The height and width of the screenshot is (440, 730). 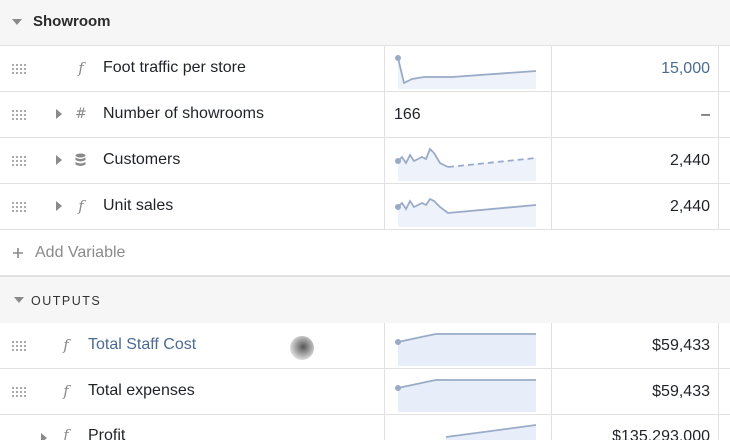 I want to click on variable-row-number-of-showrooms: # Number of showrooms 166 –, so click(x=365, y=115).